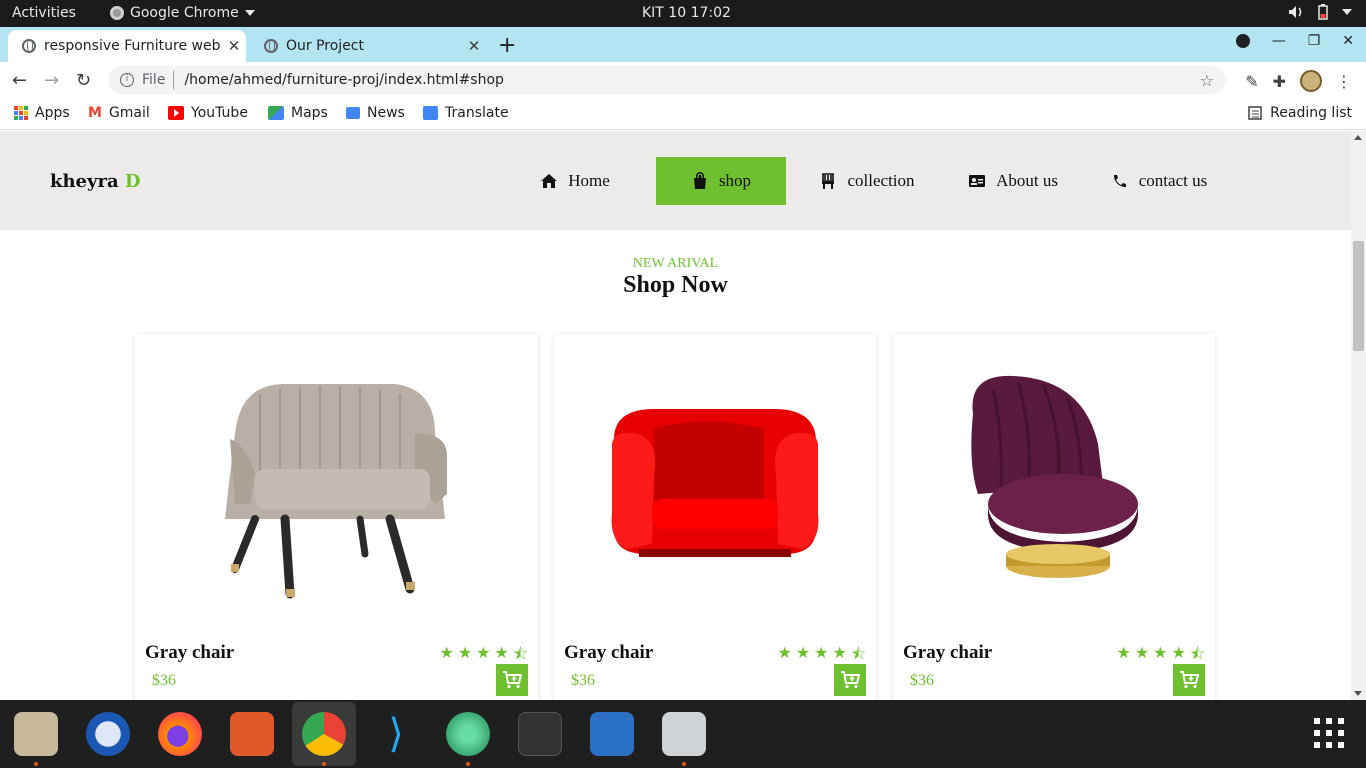 Image resolution: width=1366 pixels, height=768 pixels. Describe the element at coordinates (127, 80) in the screenshot. I see `info-icon: i` at that location.